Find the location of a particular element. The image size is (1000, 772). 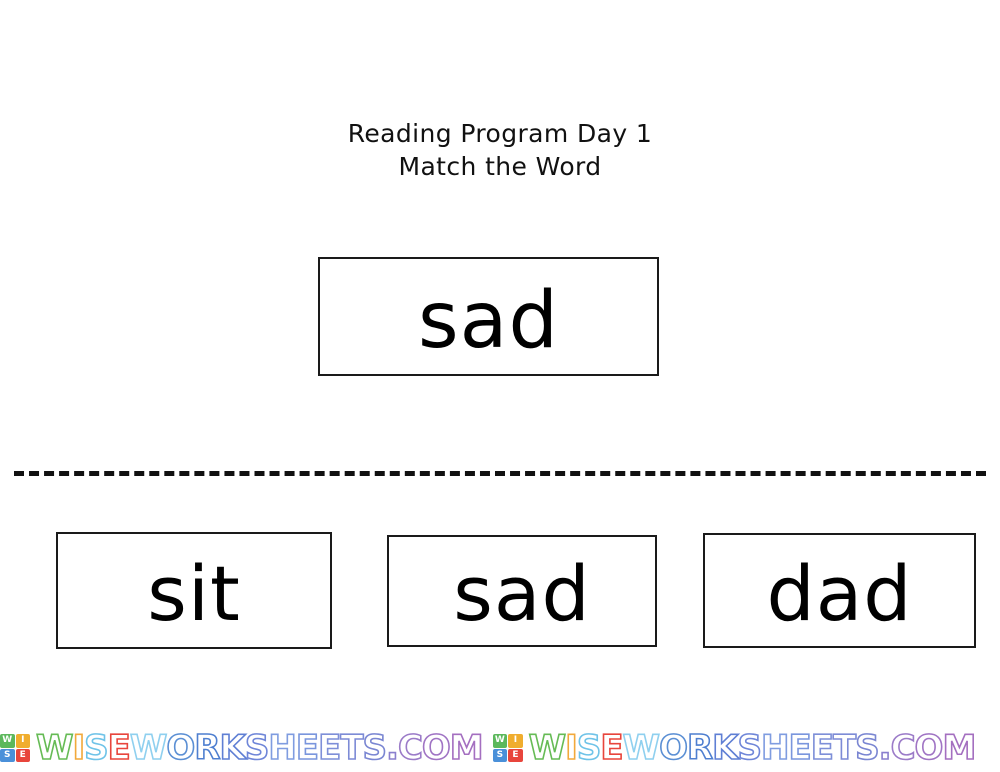

title-line-1: Reading Program Day 1 is located at coordinates (500, 133).